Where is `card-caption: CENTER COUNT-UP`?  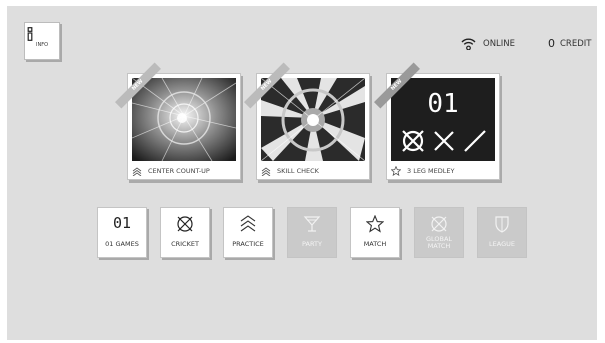
card-caption: CENTER COUNT-UP is located at coordinates (171, 171).